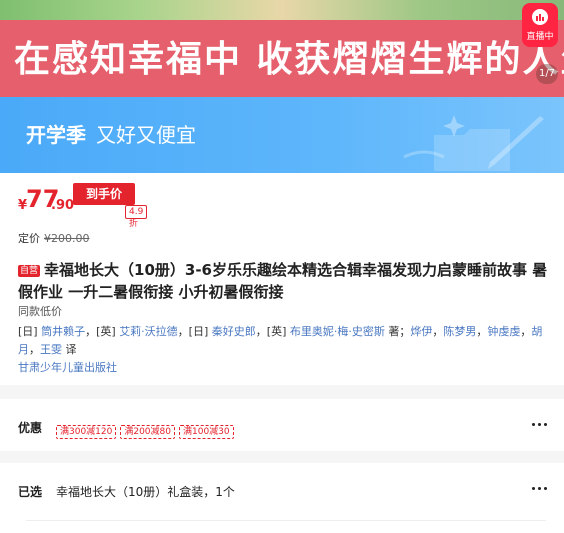 The width and height of the screenshot is (564, 533). What do you see at coordinates (30, 492) in the screenshot?
I see `selected-label: 已选` at bounding box center [30, 492].